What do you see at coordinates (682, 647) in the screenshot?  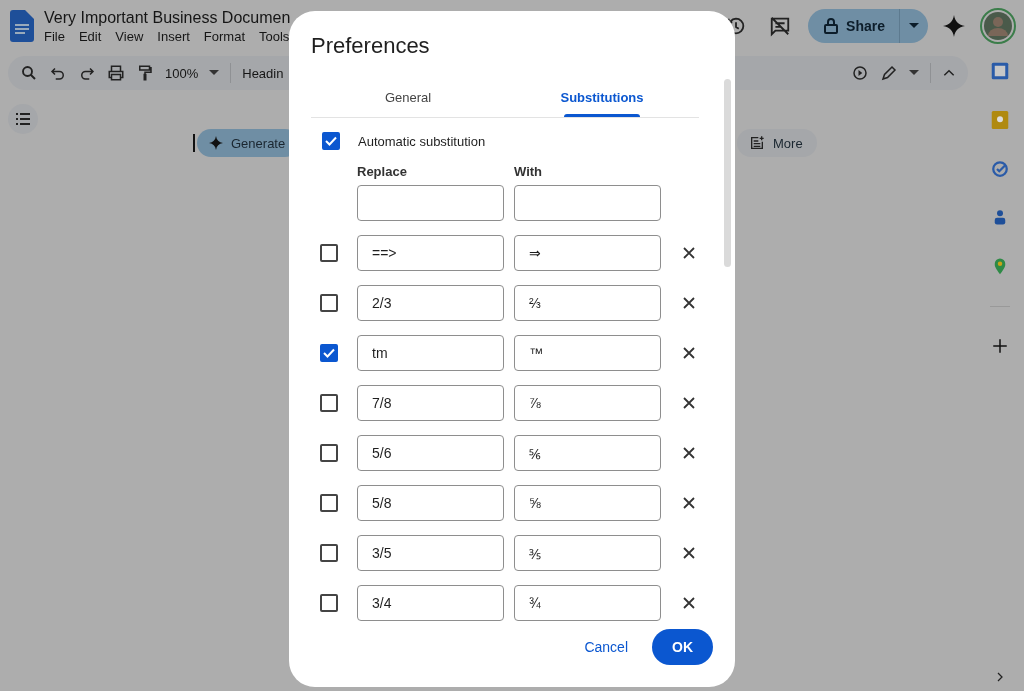 I see `ok-button: OK` at bounding box center [682, 647].